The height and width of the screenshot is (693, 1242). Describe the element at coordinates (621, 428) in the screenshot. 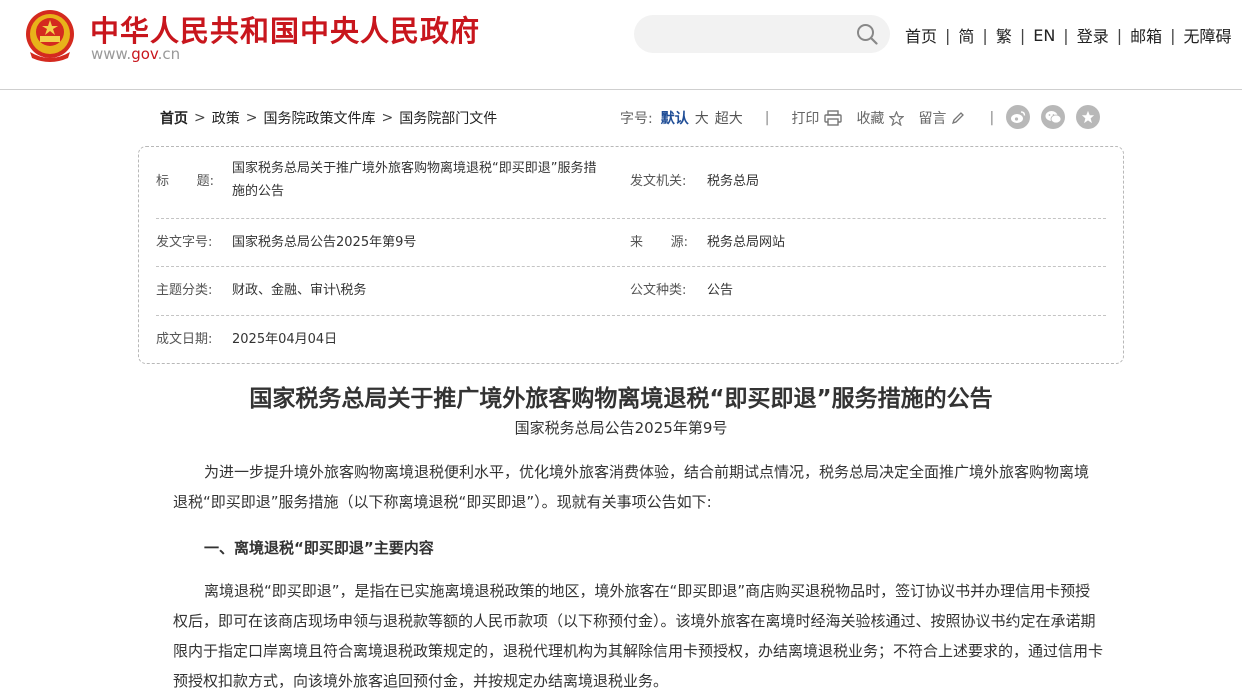

I see `article-subtitle: 国家税务总局公告2025年第9号` at that location.